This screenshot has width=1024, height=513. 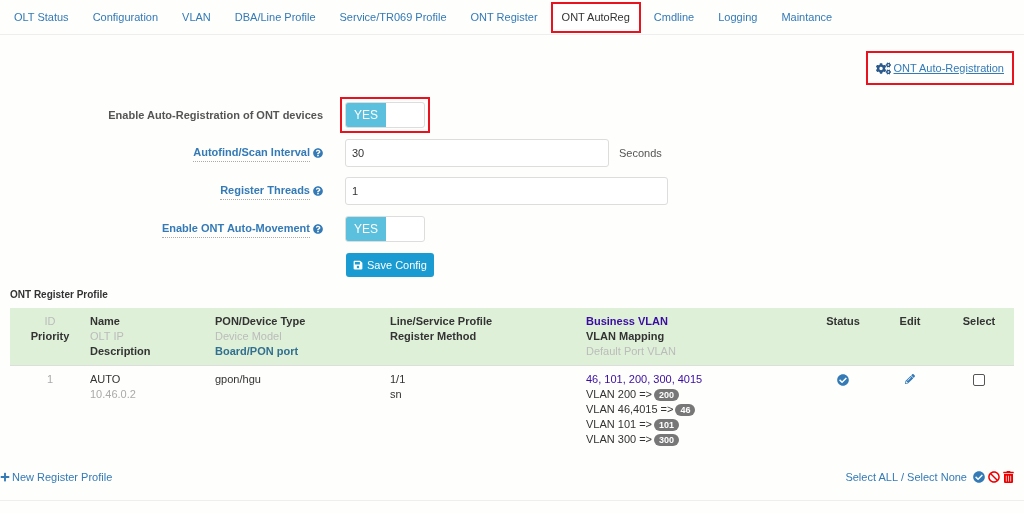 What do you see at coordinates (979, 477) in the screenshot?
I see `confirm-icon` at bounding box center [979, 477].